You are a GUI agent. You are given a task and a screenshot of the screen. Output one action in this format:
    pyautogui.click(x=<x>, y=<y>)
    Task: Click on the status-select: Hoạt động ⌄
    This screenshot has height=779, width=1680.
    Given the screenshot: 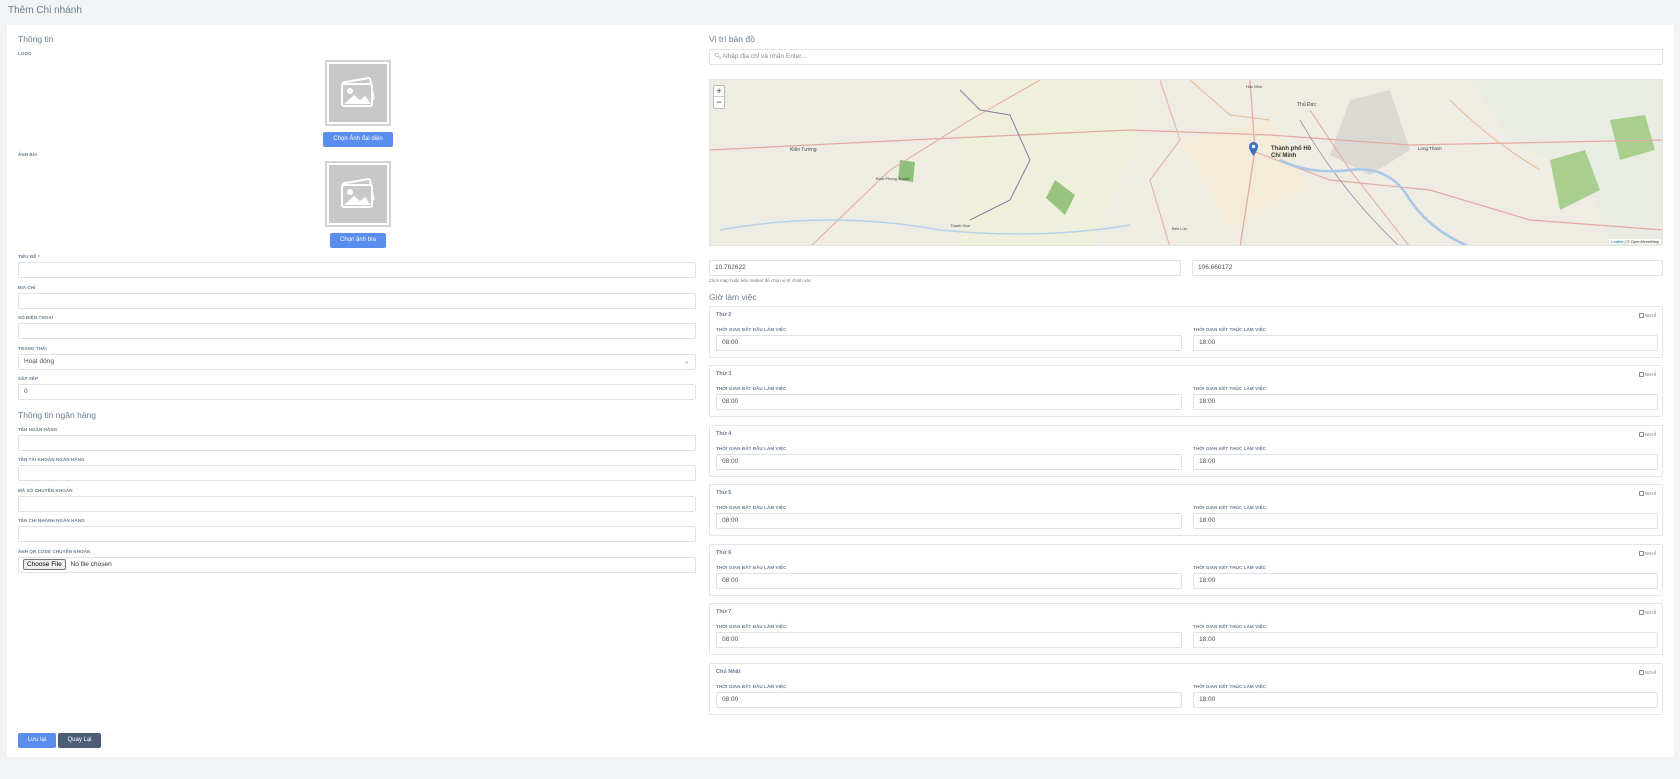 What is the action you would take?
    pyautogui.click(x=357, y=362)
    